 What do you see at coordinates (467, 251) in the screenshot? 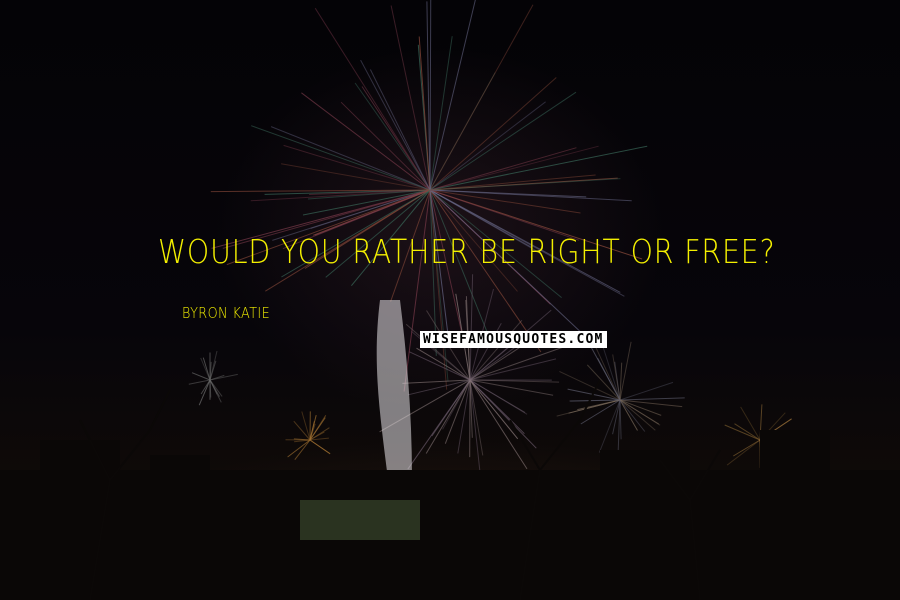
I see `quote-text: Would you rather be right or free?` at bounding box center [467, 251].